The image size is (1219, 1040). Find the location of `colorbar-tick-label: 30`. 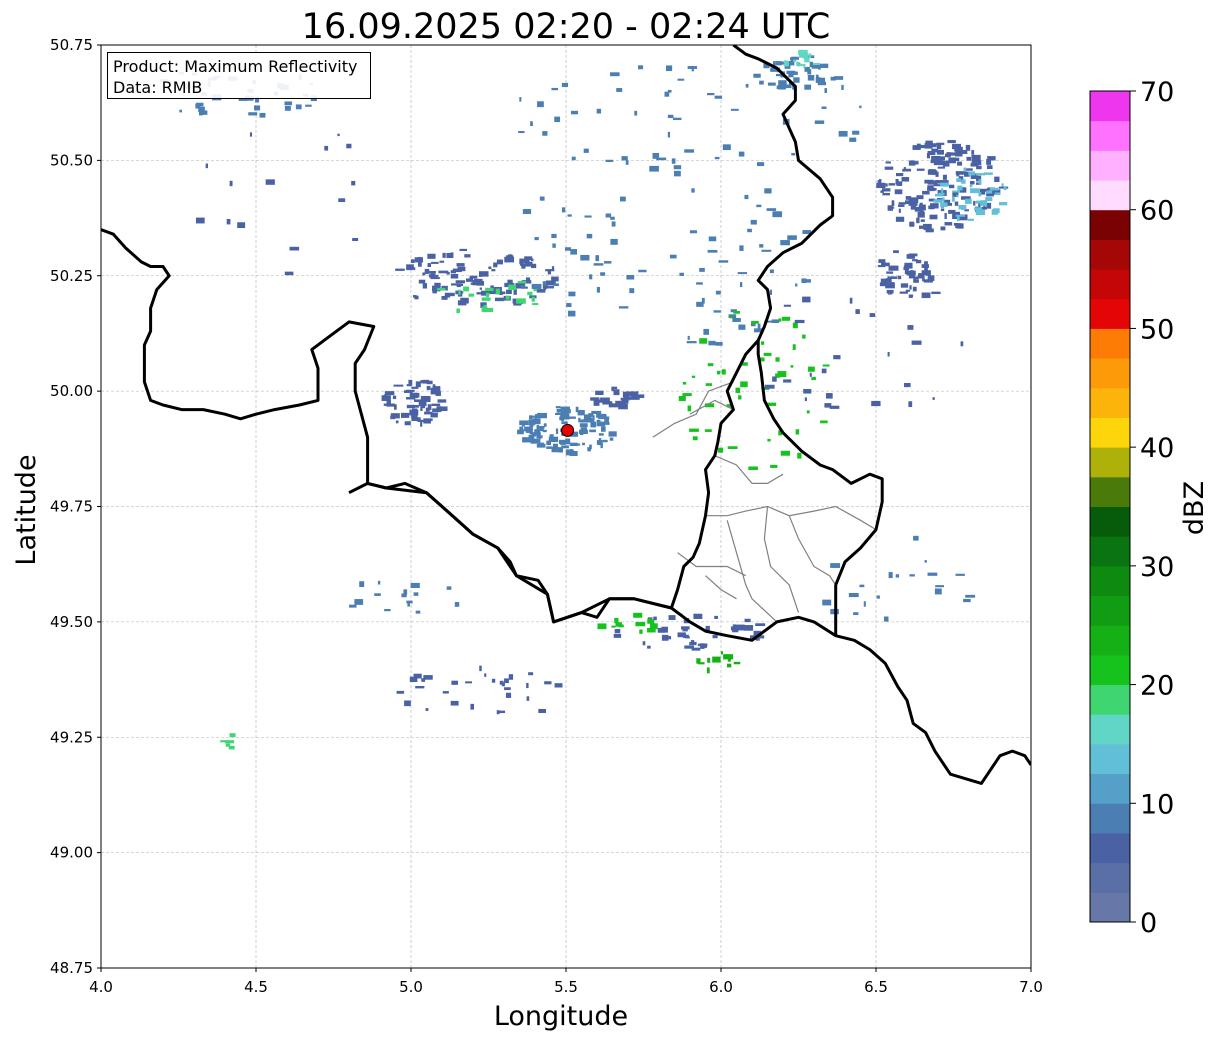

colorbar-tick-label: 30 is located at coordinates (1157, 567).